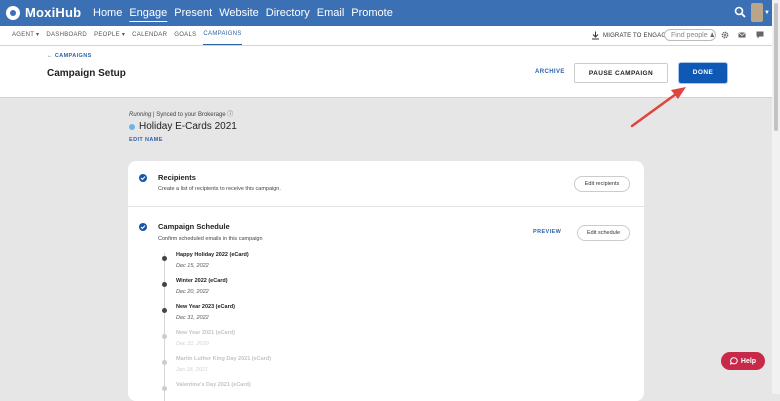 The height and width of the screenshot is (401, 780). I want to click on moxihub-logo: MoxiHub, so click(43, 12).